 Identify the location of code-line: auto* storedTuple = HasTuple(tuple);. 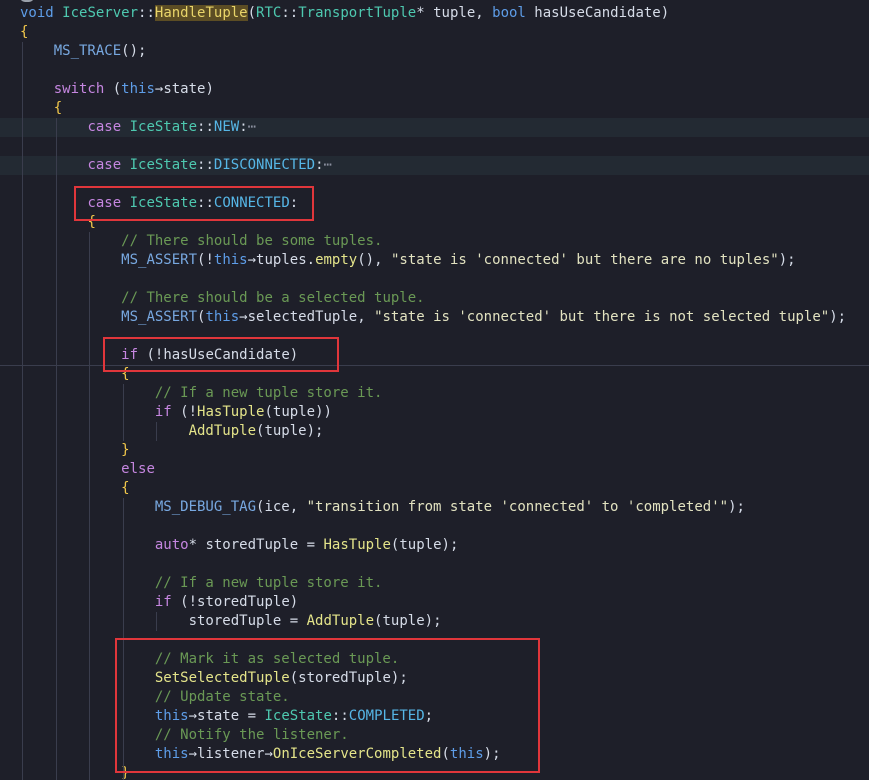
(434, 545).